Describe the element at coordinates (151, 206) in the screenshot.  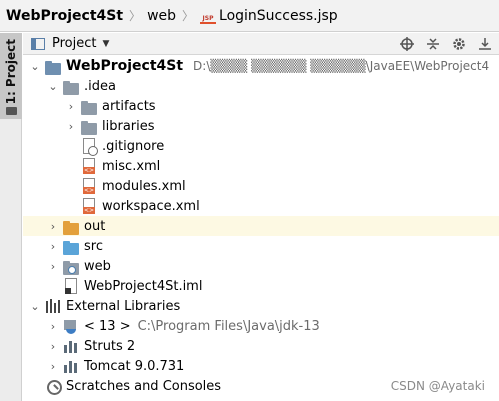
I see `tree-row-label: workspace.xml` at that location.